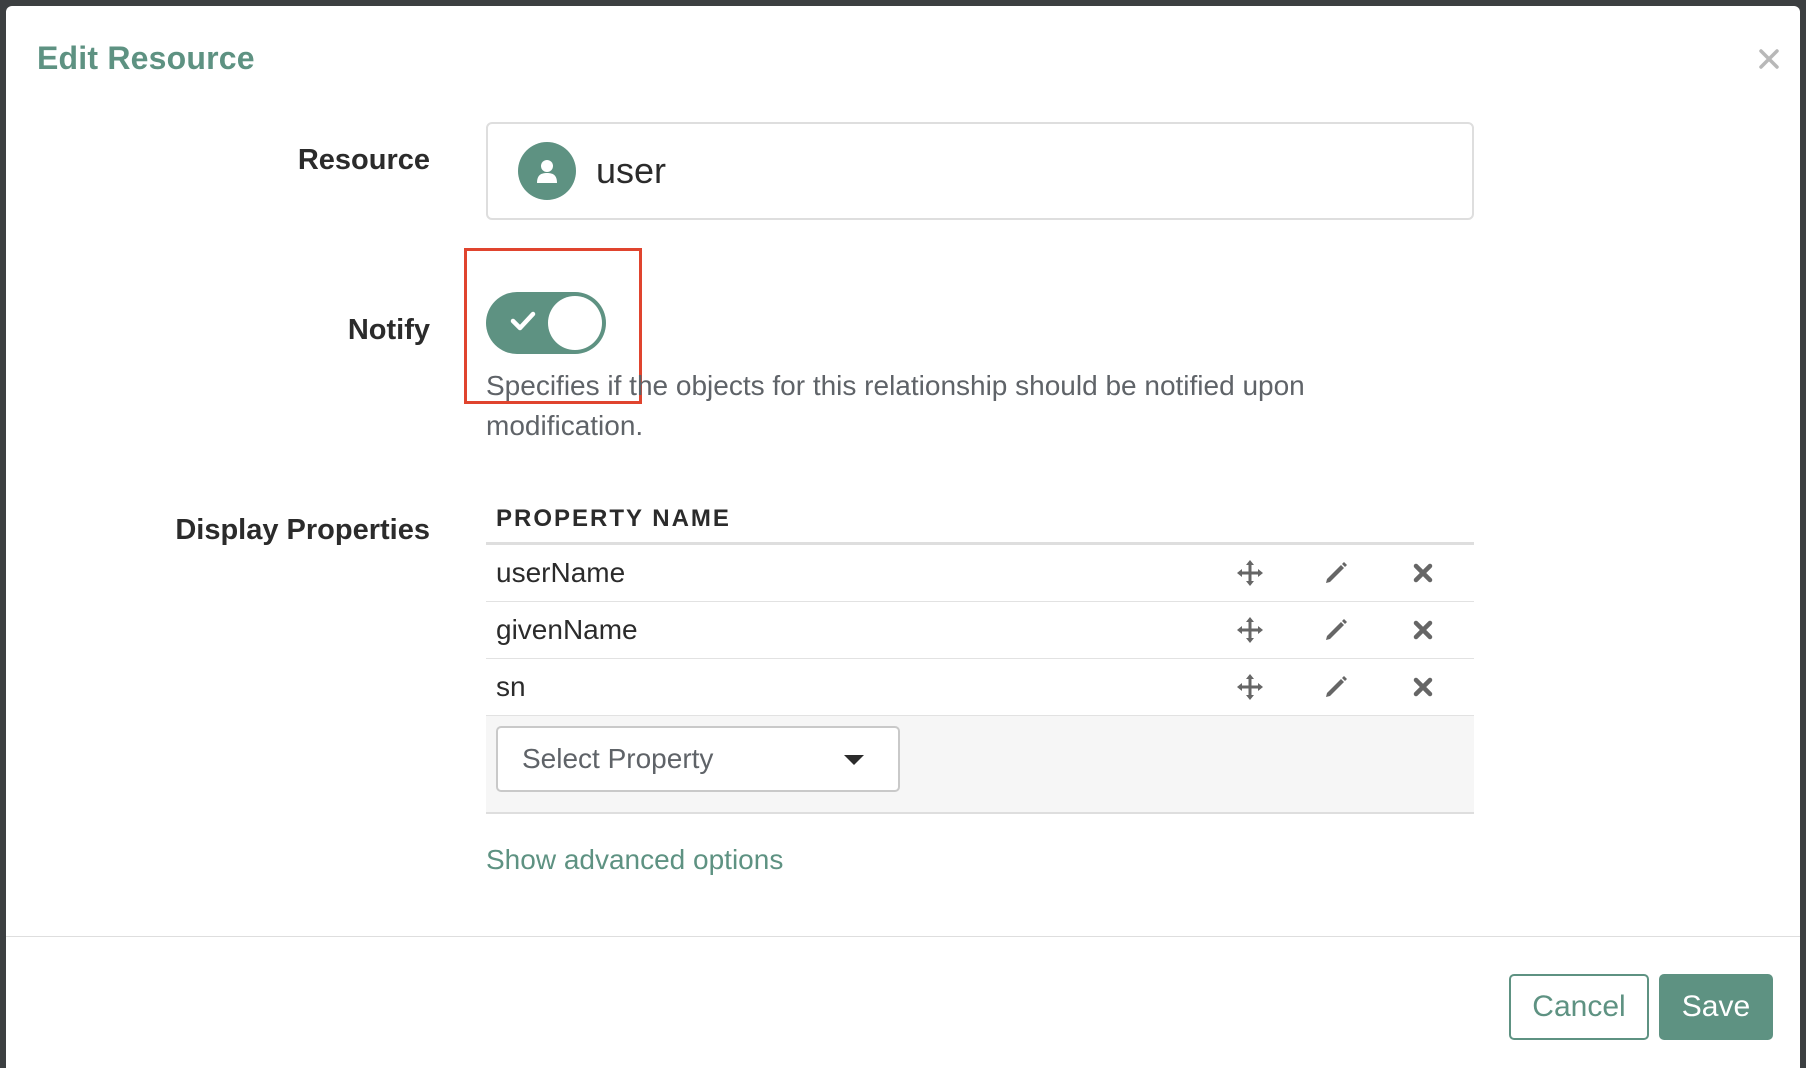 This screenshot has width=1806, height=1068. I want to click on notify-toggle, so click(546, 323).